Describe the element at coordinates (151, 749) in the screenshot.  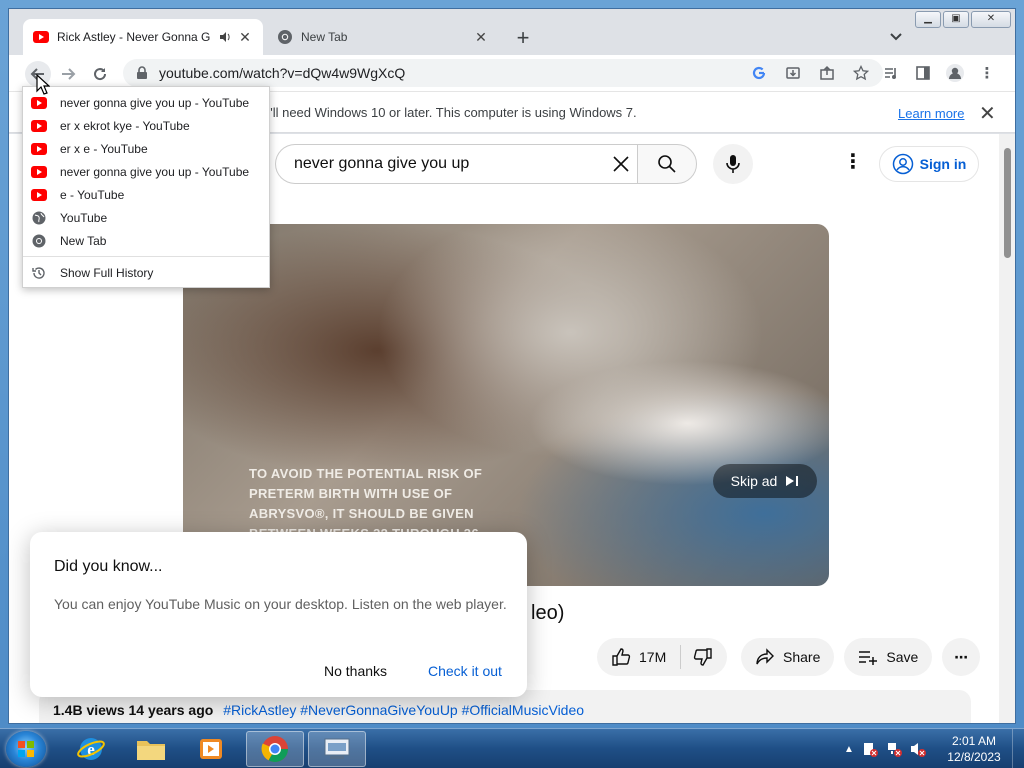
I see `file-explorer-taskbar-button` at that location.